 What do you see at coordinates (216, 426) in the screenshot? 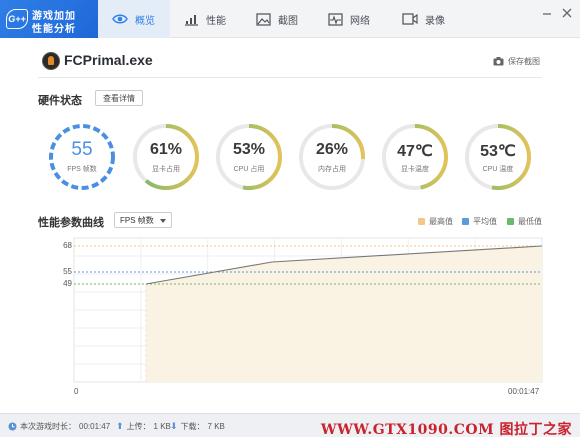
I see `download-value: 7 KB` at bounding box center [216, 426].